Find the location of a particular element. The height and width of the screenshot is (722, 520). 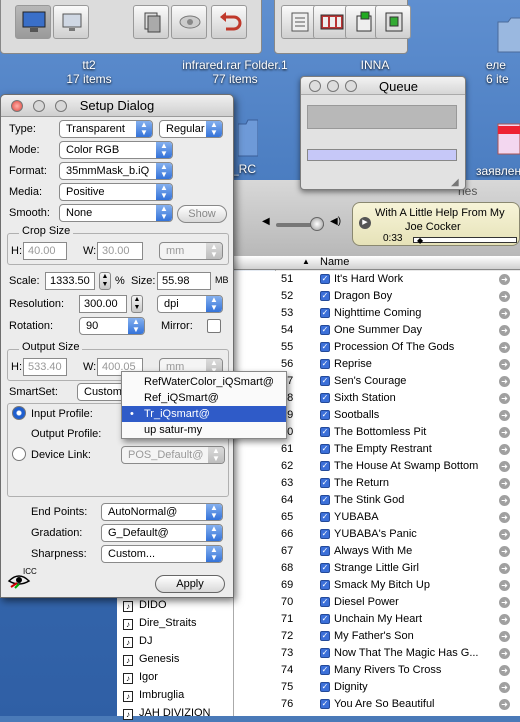

format-select: 35mmMask_b.iQ ▲ ▼ is located at coordinates (116, 171).